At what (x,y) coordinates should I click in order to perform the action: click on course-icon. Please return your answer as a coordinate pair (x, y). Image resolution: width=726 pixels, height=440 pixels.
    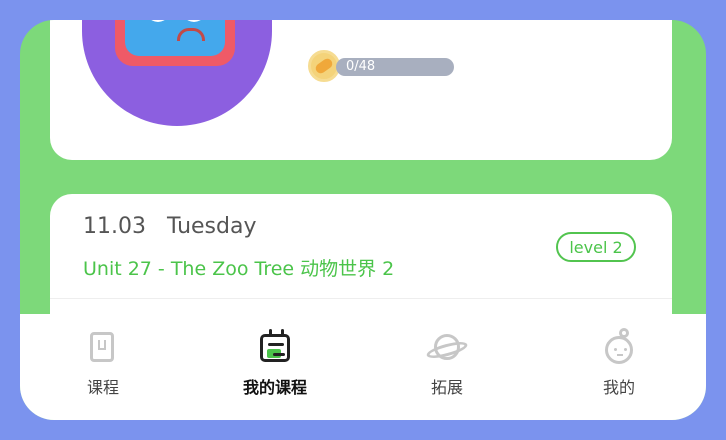
    Looking at the image, I should click on (103, 348).